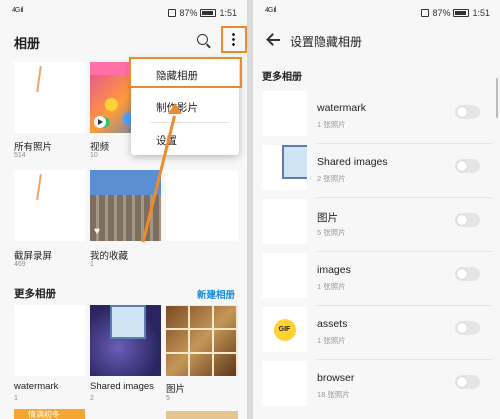  Describe the element at coordinates (377, 279) in the screenshot. I see `list-item: images 1 张照片` at that location.